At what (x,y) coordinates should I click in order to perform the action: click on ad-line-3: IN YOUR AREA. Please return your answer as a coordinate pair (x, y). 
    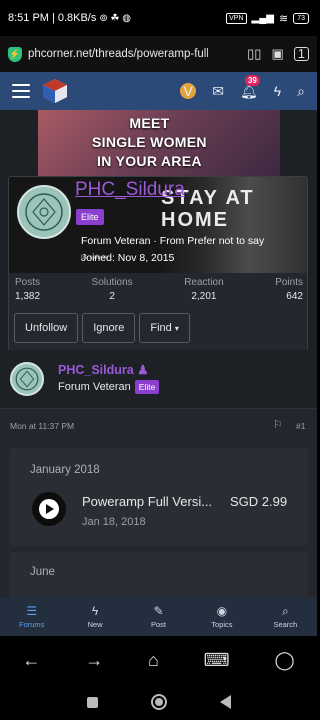
    Looking at the image, I should click on (149, 161).